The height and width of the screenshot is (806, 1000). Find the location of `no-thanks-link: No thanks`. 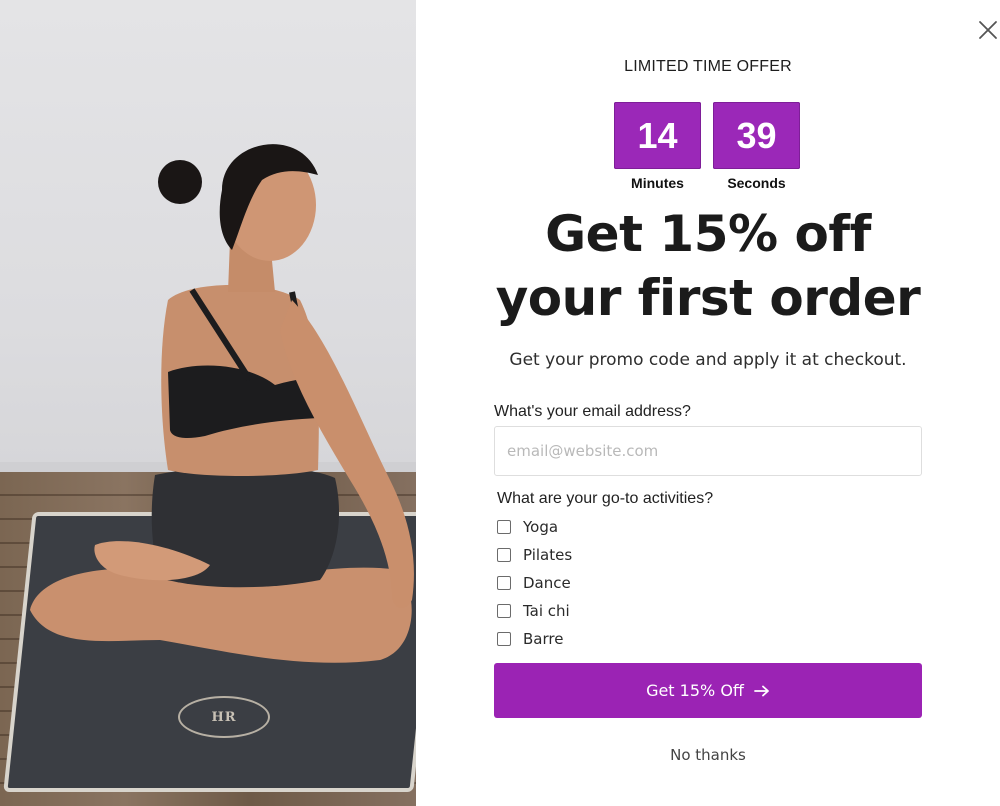

no-thanks-link: No thanks is located at coordinates (708, 755).